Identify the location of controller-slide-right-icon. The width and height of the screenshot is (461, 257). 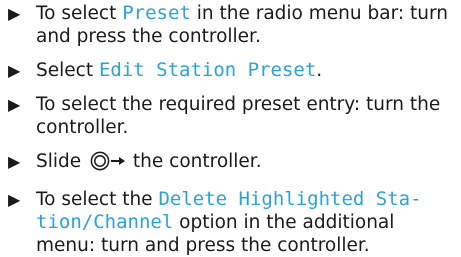
(108, 164).